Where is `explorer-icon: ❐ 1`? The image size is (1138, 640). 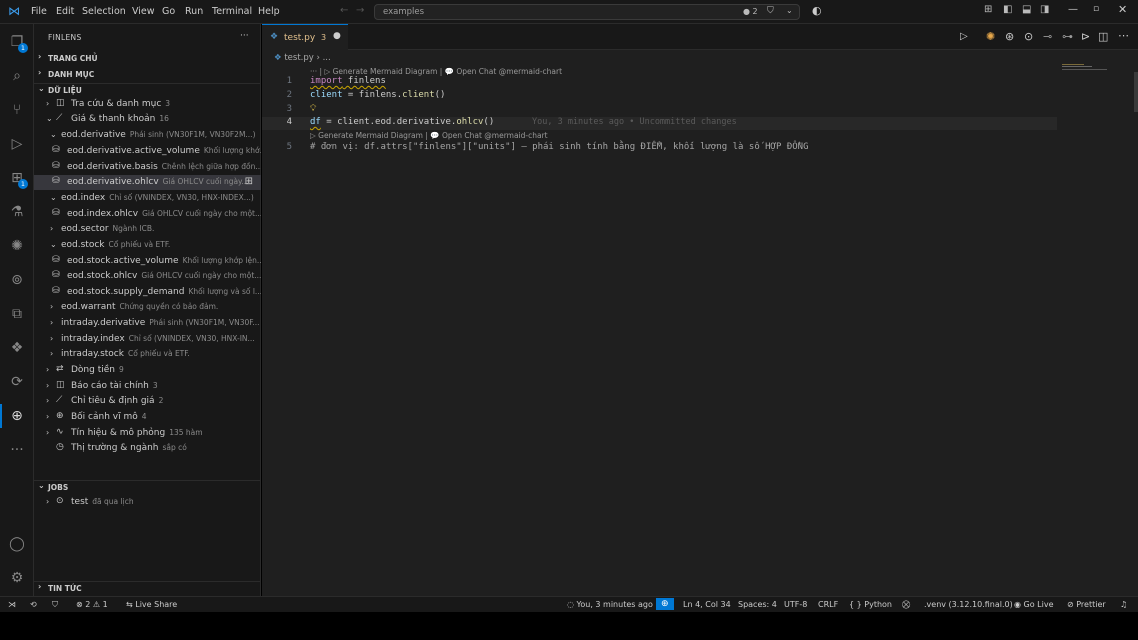
explorer-icon: ❐ 1 is located at coordinates (17, 42).